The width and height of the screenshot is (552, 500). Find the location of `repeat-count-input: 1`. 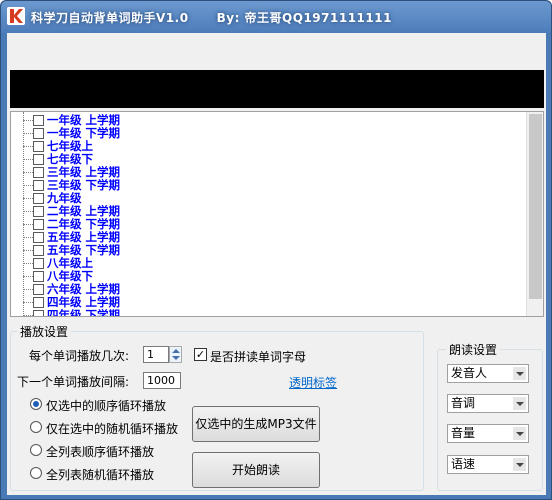

repeat-count-input: 1 is located at coordinates (156, 354).